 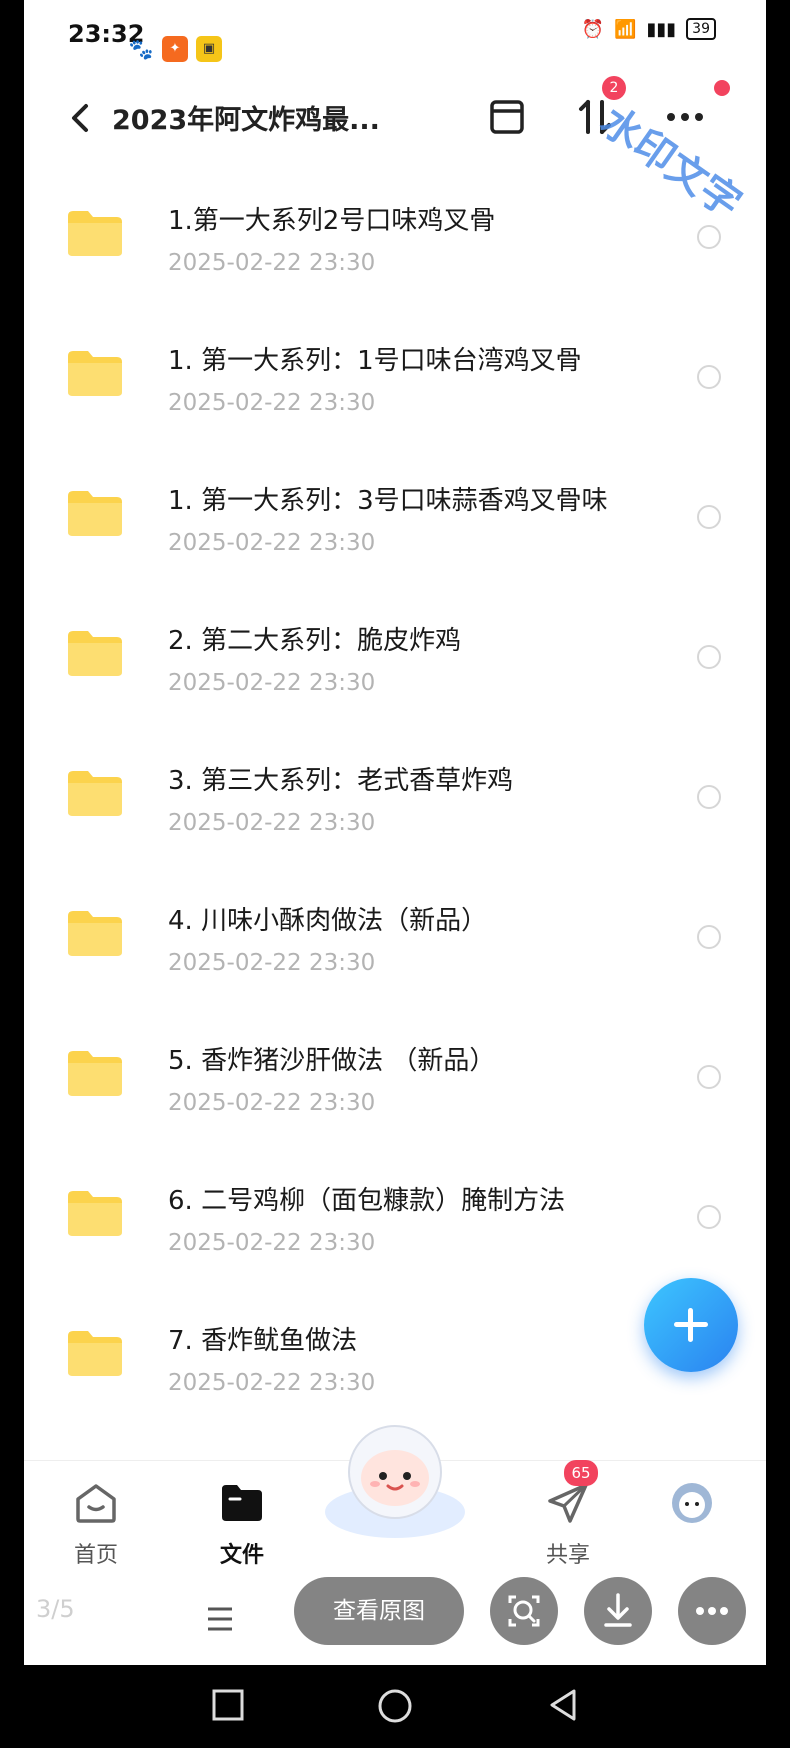 I want to click on tab-share-label: 共享, so click(x=567, y=1555).